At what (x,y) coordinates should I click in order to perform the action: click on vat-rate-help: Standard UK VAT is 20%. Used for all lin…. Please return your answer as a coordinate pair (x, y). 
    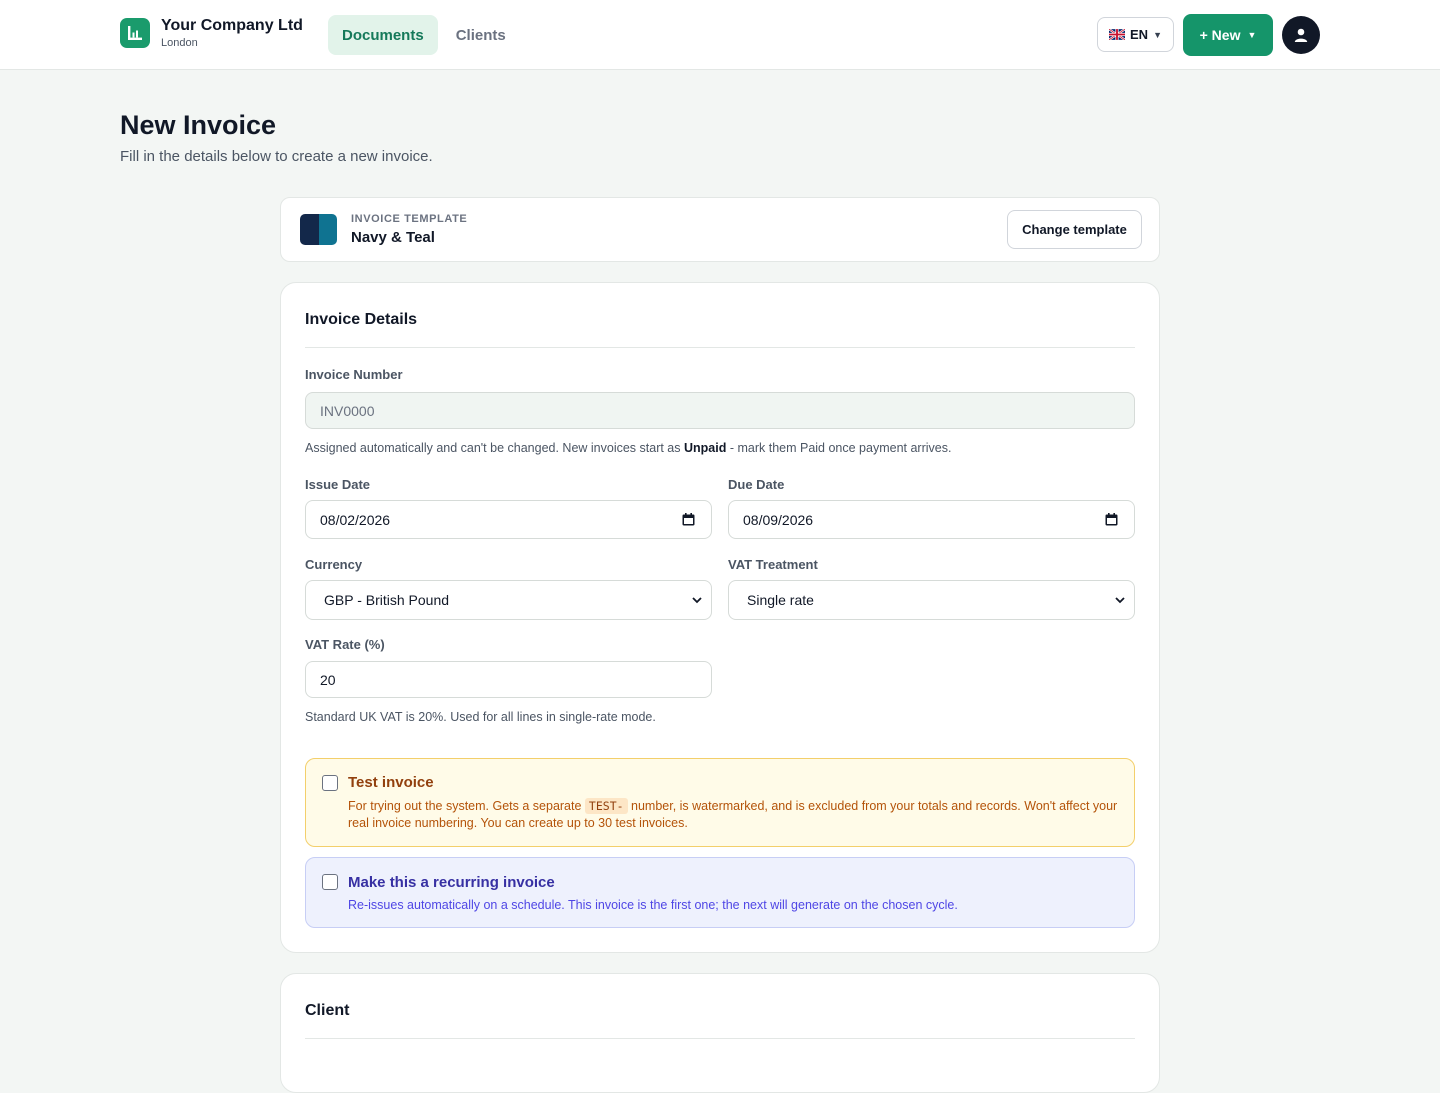
    Looking at the image, I should click on (480, 717).